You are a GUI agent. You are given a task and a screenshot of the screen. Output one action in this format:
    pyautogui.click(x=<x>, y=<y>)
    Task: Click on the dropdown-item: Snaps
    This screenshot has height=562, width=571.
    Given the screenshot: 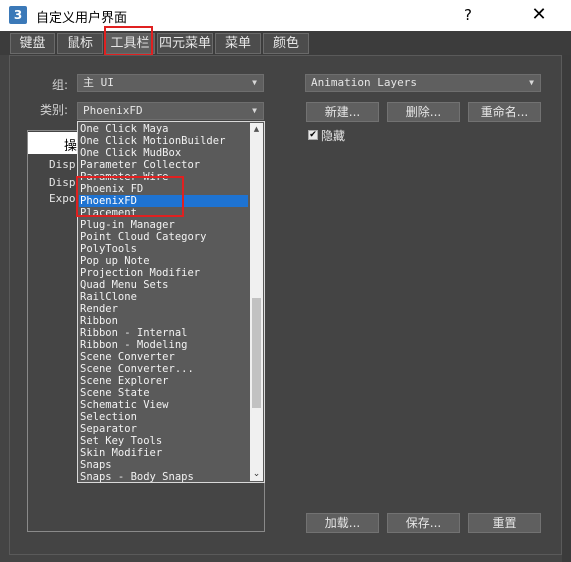 What is the action you would take?
    pyautogui.click(x=163, y=465)
    